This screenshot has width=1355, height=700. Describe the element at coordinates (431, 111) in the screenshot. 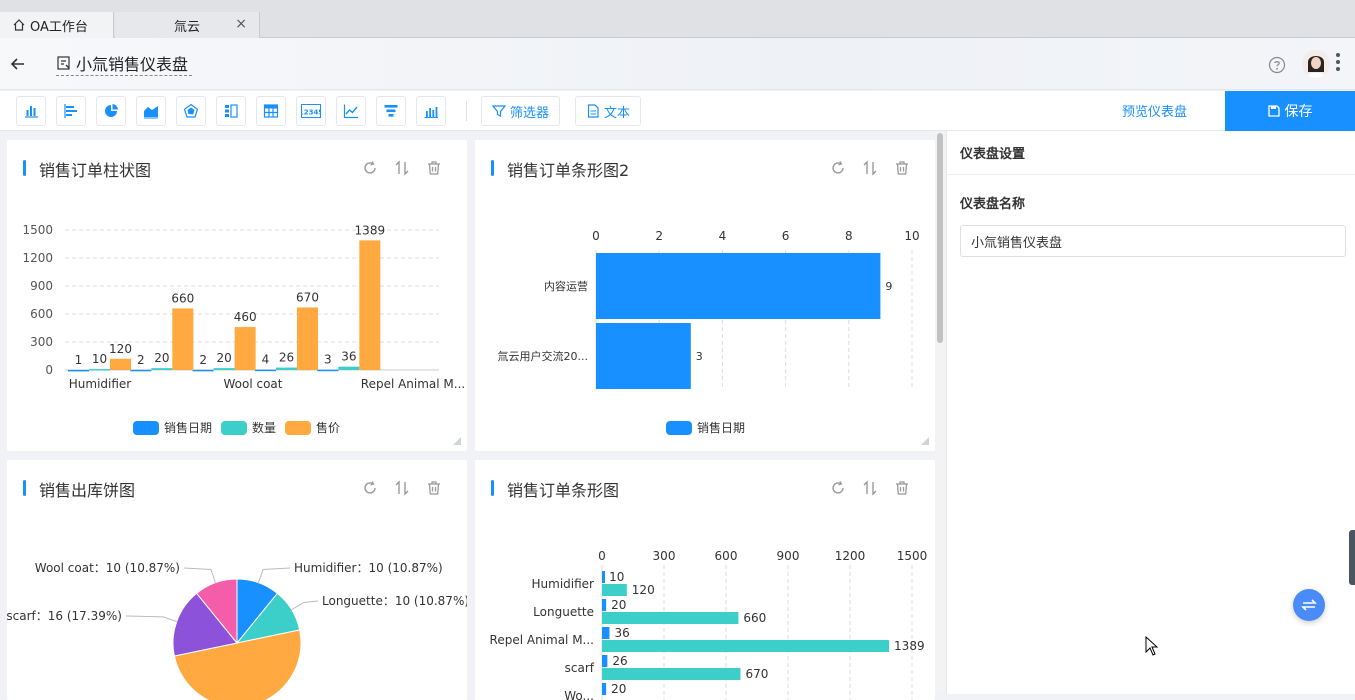

I see `combo-chart-icon` at that location.